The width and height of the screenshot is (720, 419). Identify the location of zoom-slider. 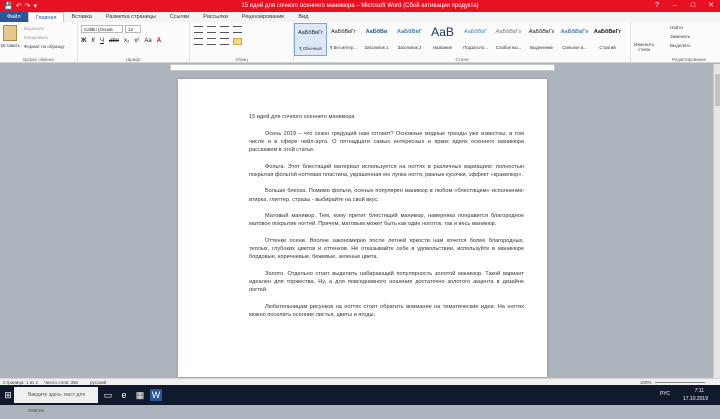
(680, 382).